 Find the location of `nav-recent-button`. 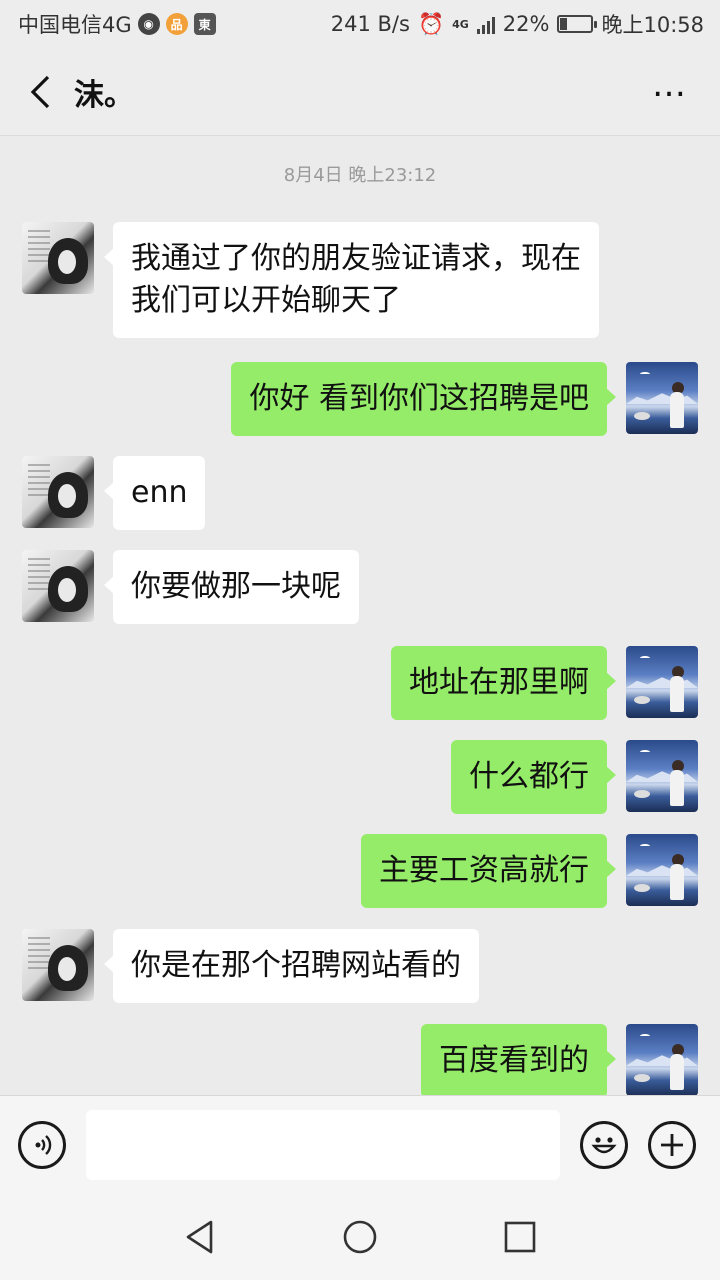

nav-recent-button is located at coordinates (520, 1236).